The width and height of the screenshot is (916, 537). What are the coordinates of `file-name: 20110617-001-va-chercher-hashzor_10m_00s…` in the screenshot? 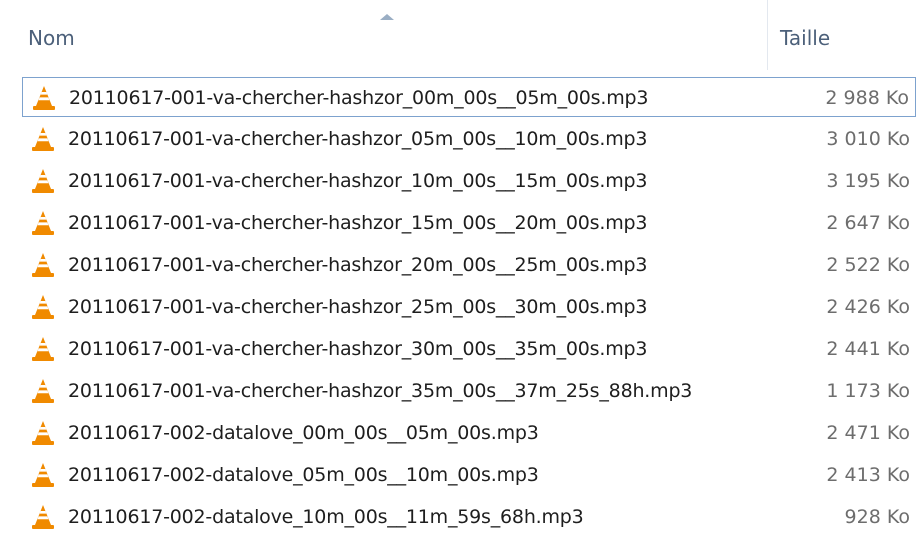 It's located at (358, 181).